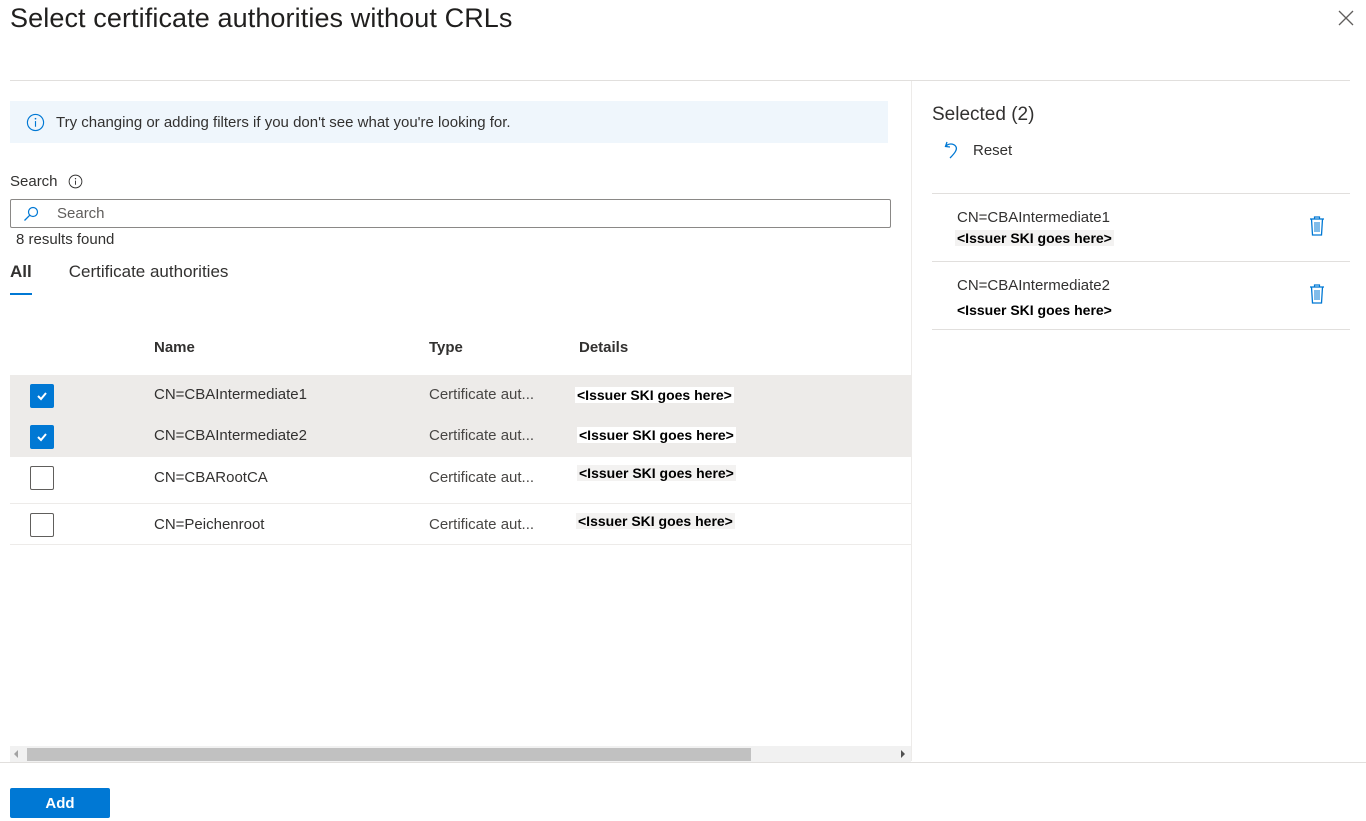  I want to click on undo-icon, so click(951, 150).